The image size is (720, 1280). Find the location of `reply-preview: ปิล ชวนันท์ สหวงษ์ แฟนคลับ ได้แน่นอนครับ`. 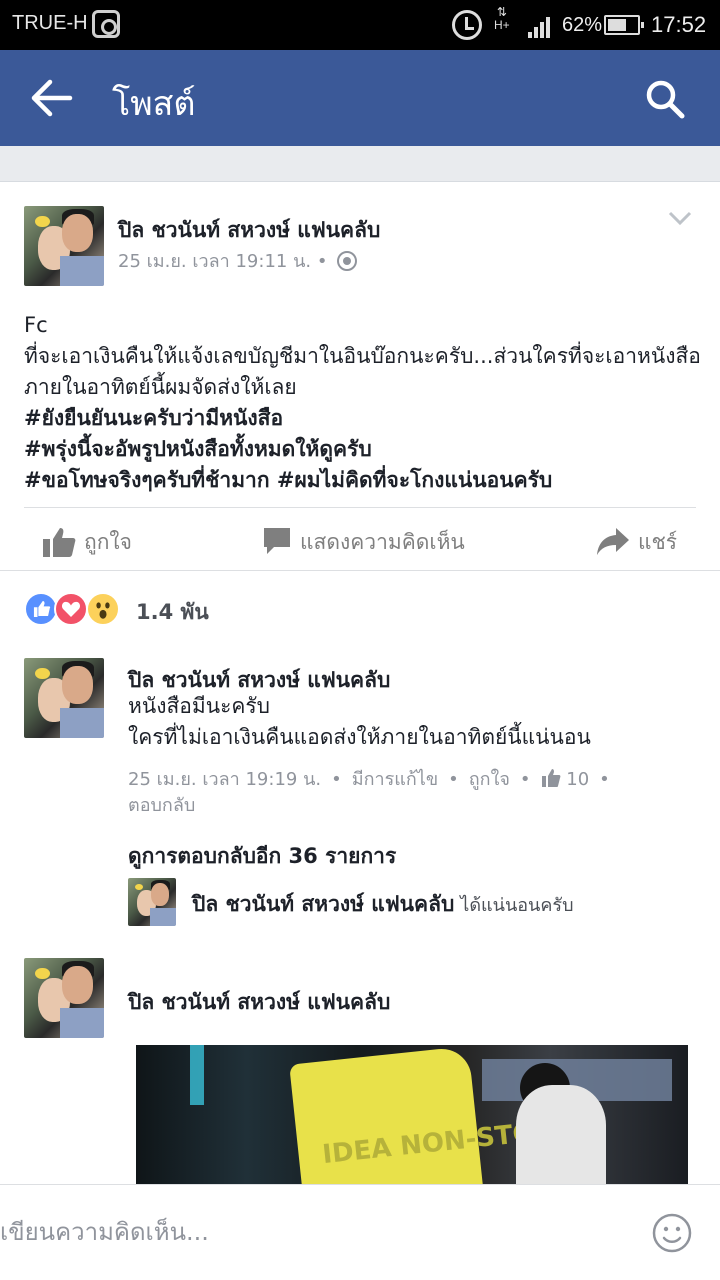

reply-preview: ปิล ชวนันท์ สหวงษ์ แฟนคลับ ได้แน่นอนครับ is located at coordinates (383, 904).